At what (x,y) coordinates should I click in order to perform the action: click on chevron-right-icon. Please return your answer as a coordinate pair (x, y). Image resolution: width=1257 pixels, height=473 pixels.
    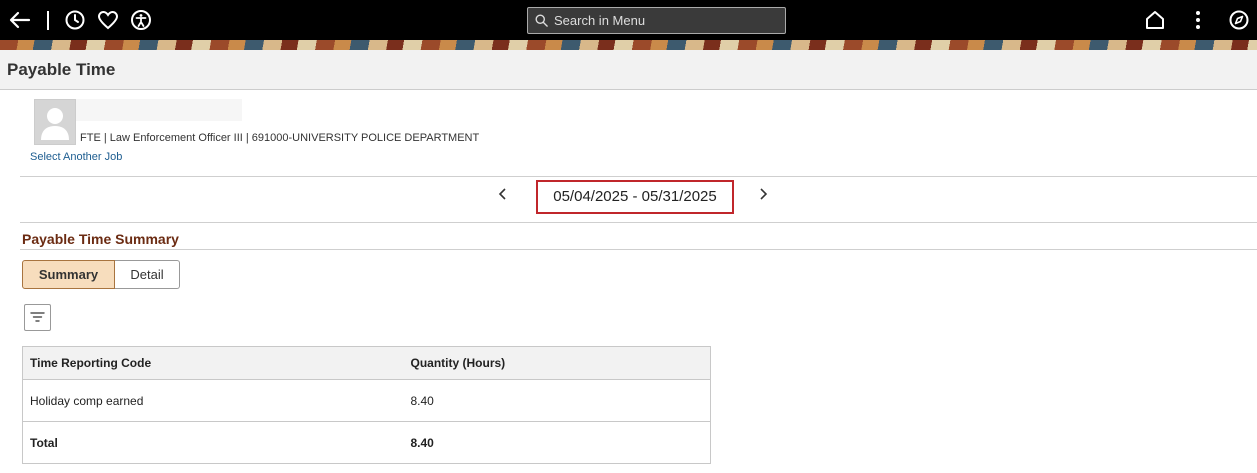
    Looking at the image, I should click on (764, 194).